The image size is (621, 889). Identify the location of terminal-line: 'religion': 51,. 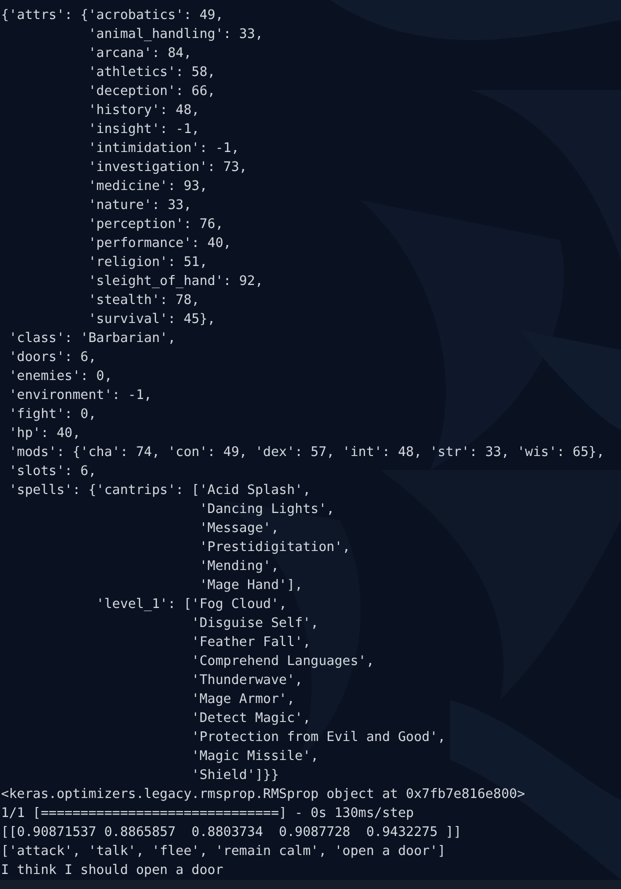
(147, 263).